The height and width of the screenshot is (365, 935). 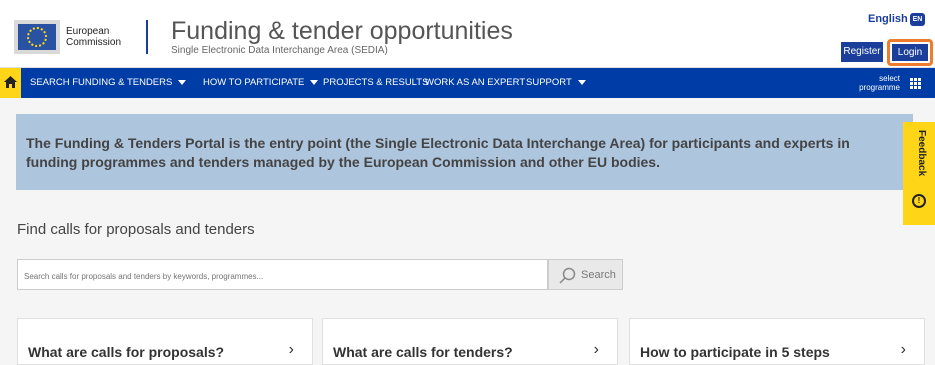 I want to click on european-commission-logo: European Commission, so click(x=84, y=37).